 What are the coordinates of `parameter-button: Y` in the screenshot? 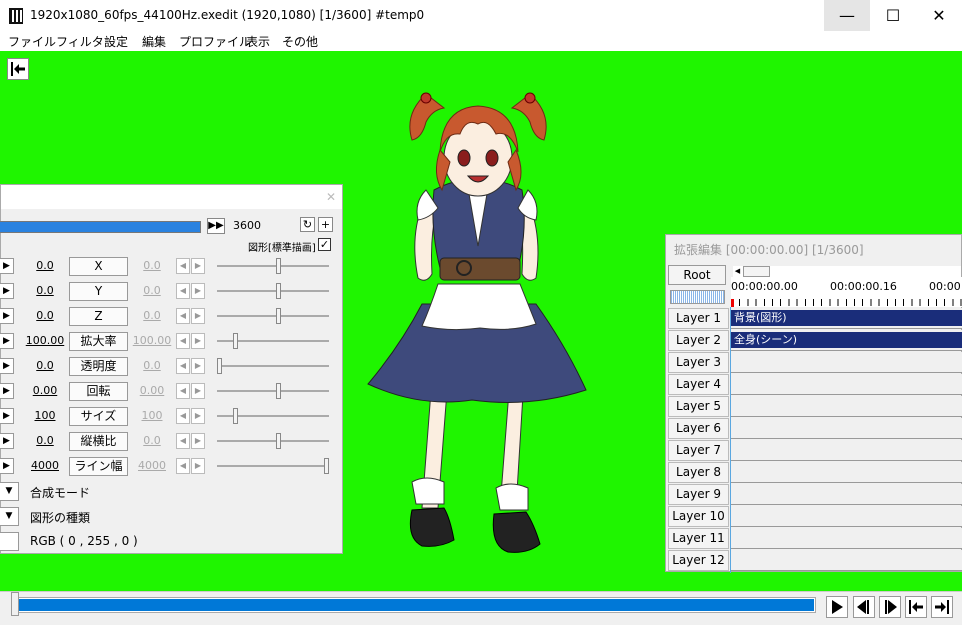 It's located at (98, 291).